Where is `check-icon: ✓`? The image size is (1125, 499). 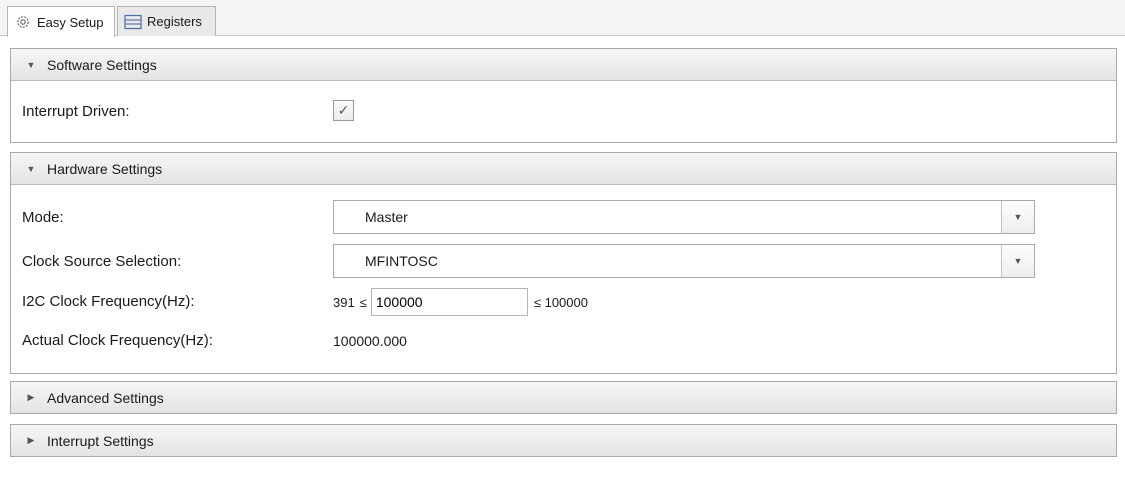 check-icon: ✓ is located at coordinates (343, 110).